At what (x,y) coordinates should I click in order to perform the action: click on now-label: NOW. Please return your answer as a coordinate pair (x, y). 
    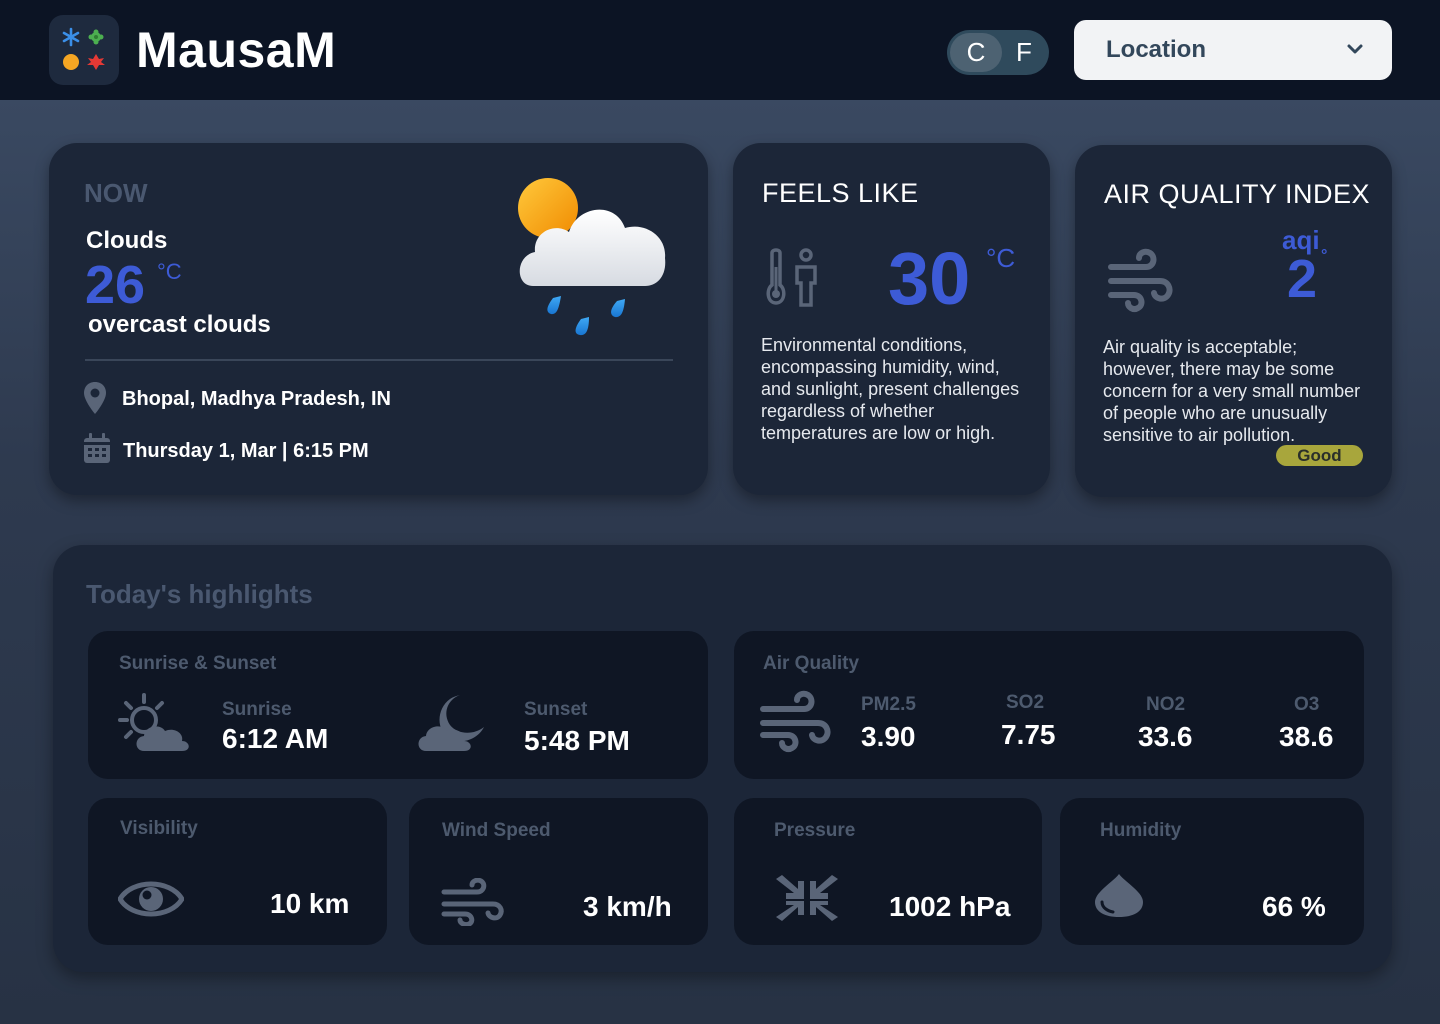
    Looking at the image, I should click on (116, 193).